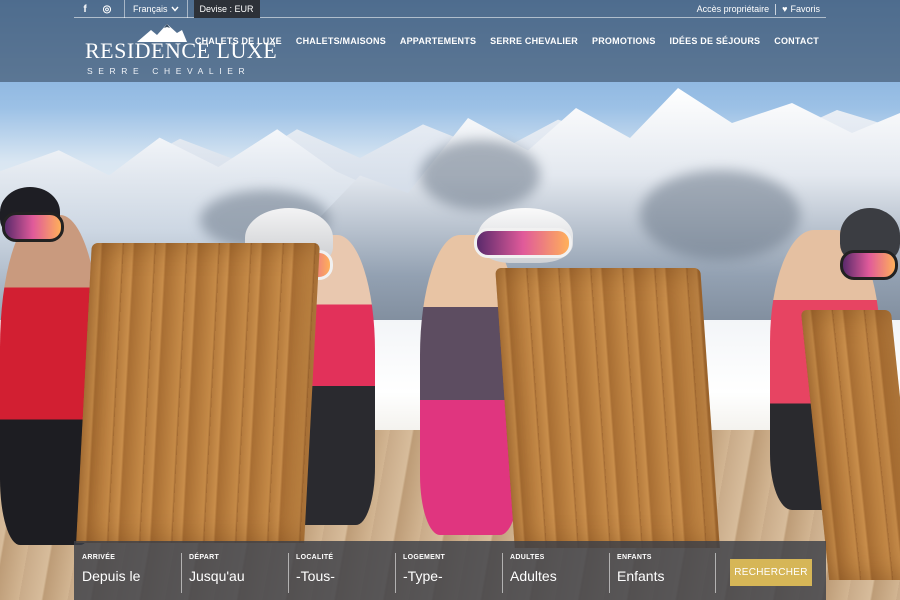 The width and height of the screenshot is (900, 600). I want to click on field-value: -Tous-, so click(315, 576).